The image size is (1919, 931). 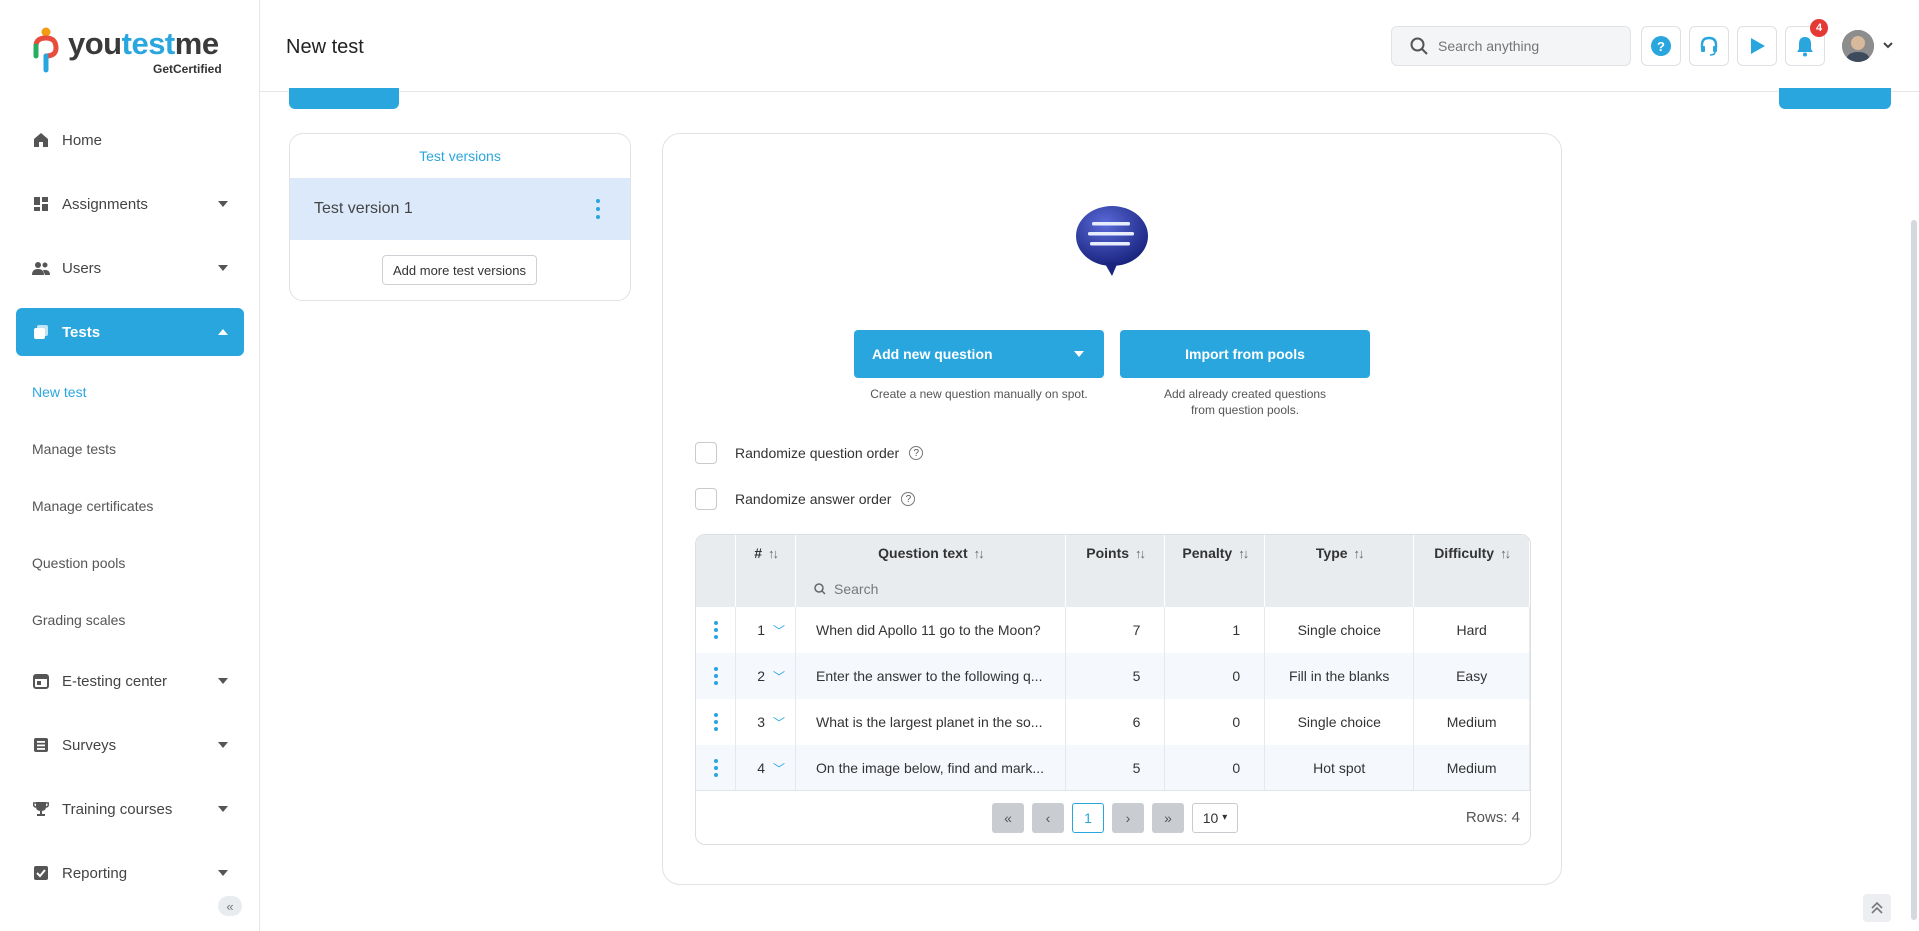 What do you see at coordinates (817, 453) in the screenshot?
I see `randomize-questions-label: Randomize question order` at bounding box center [817, 453].